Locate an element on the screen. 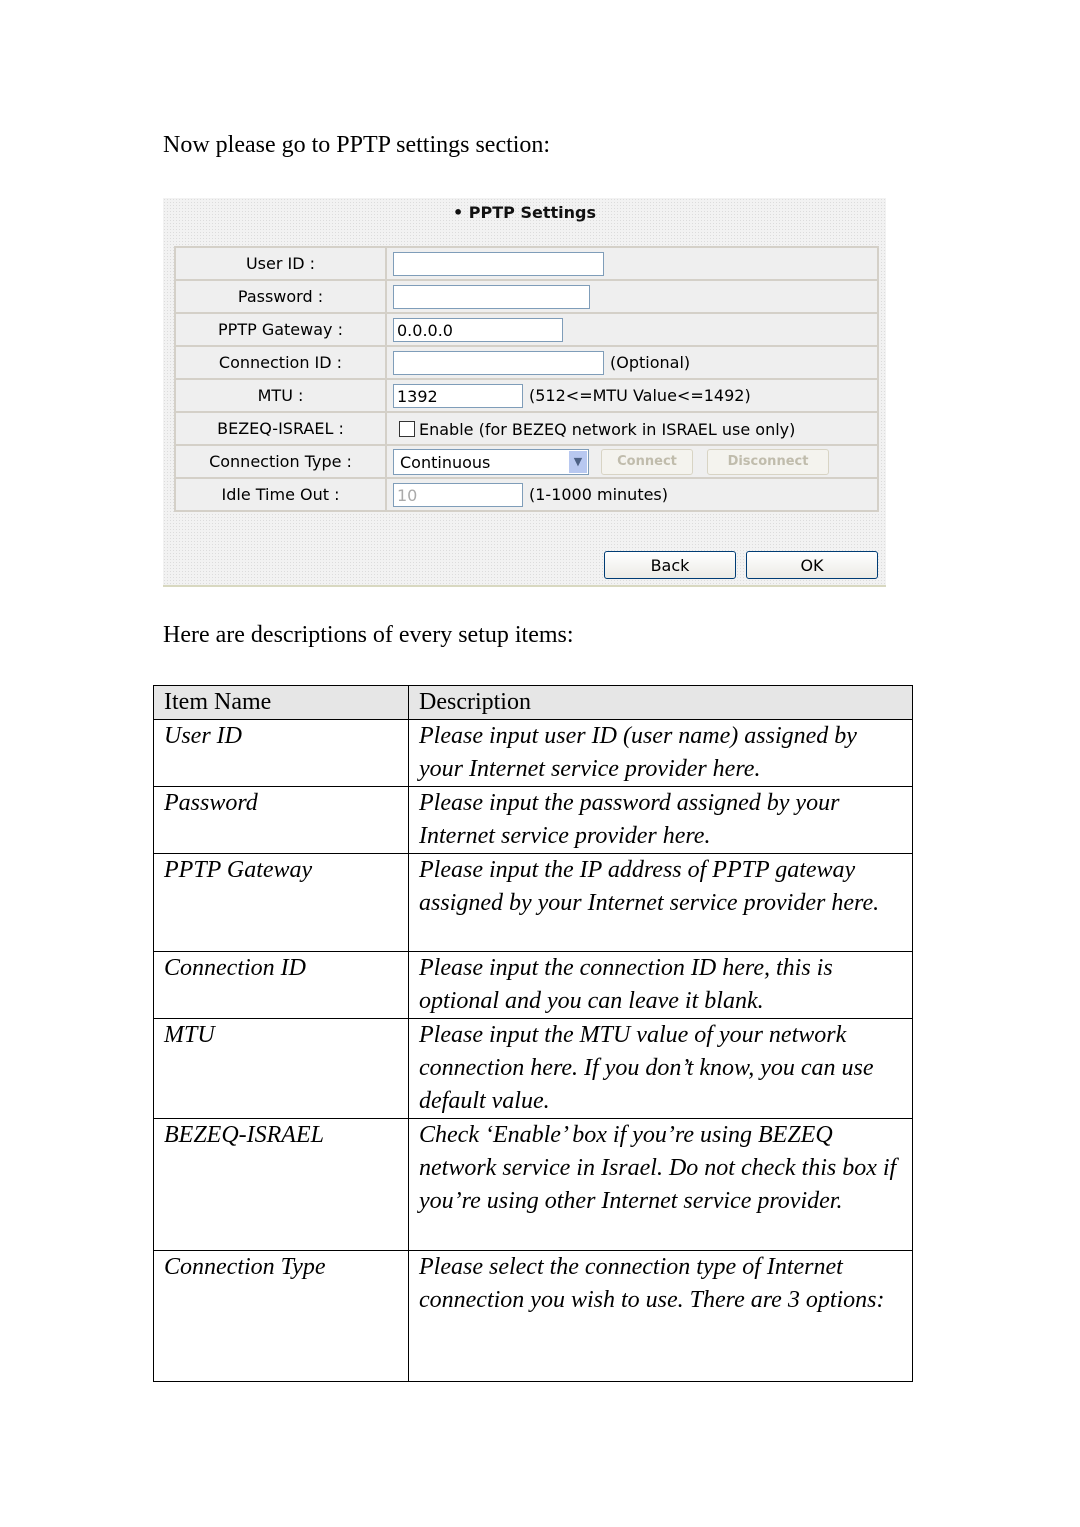 The image size is (1080, 1527). row-user-id: User ID : is located at coordinates (526, 263).